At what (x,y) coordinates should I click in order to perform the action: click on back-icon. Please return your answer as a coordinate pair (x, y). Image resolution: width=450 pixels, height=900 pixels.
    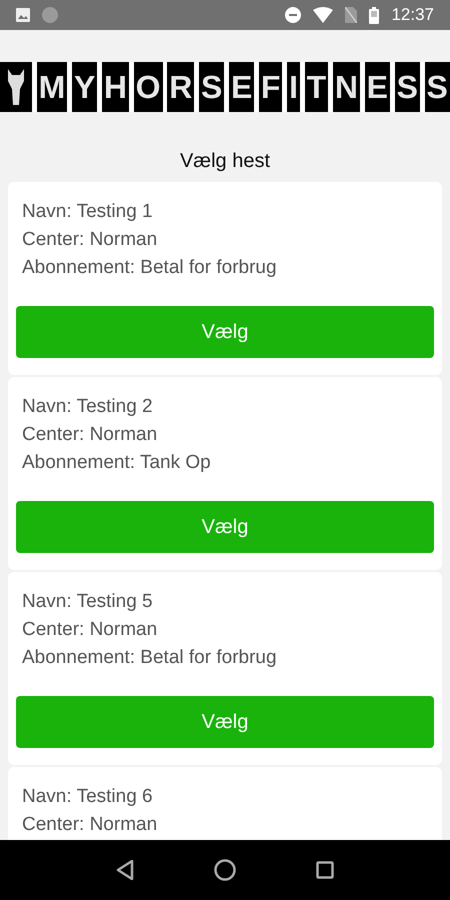
    Looking at the image, I should click on (125, 870).